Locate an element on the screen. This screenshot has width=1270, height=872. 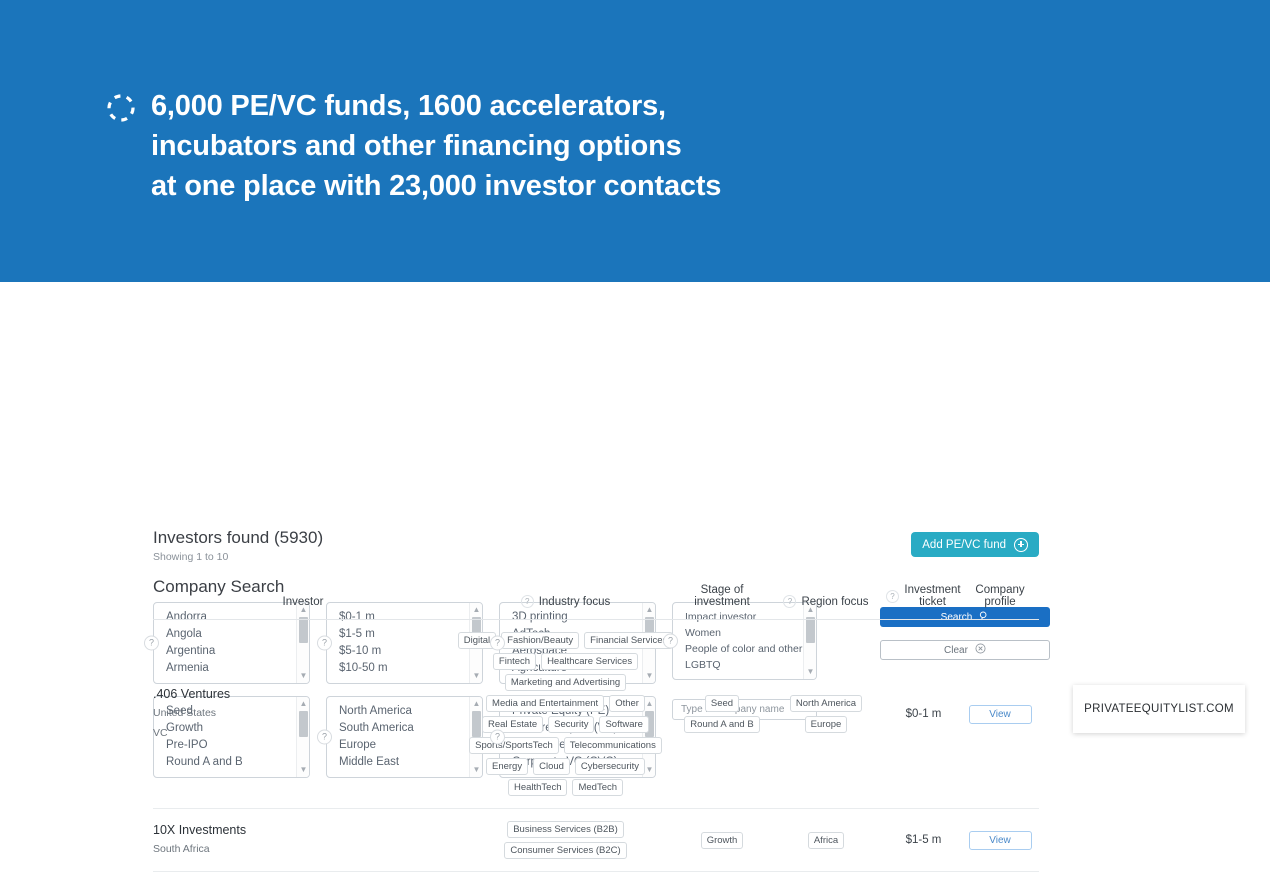
tag: Real Estate is located at coordinates (513, 724).